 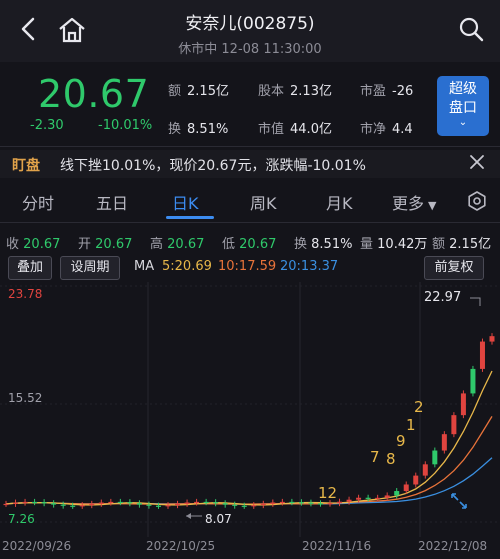 What do you see at coordinates (411, 425) in the screenshot?
I see `marker-1: 1` at bounding box center [411, 425].